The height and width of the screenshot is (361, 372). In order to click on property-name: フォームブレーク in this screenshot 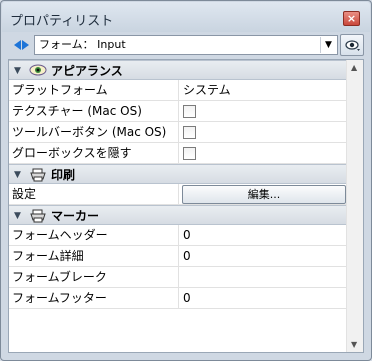, I will do `click(94, 277)`.